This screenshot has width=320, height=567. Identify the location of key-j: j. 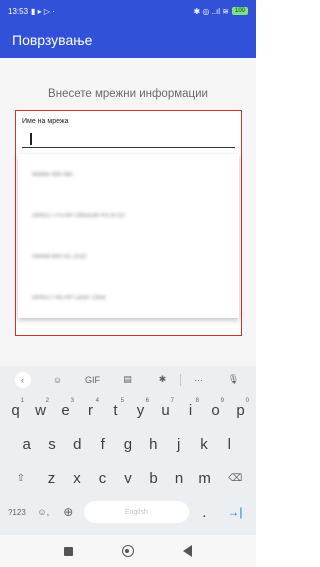
(178, 444).